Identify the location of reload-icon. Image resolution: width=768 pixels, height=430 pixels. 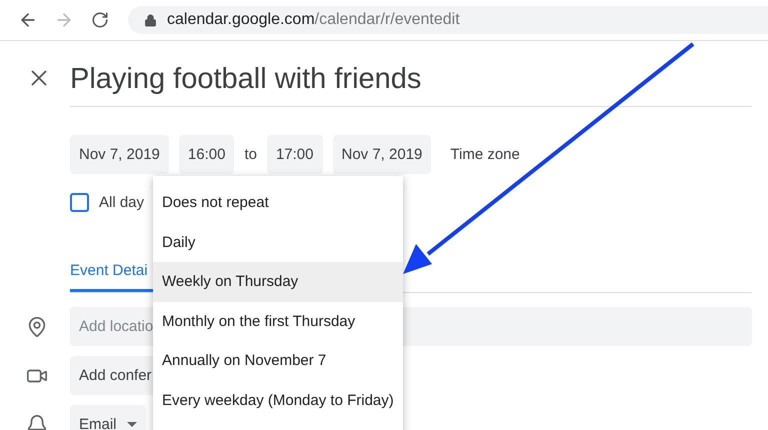
(100, 20).